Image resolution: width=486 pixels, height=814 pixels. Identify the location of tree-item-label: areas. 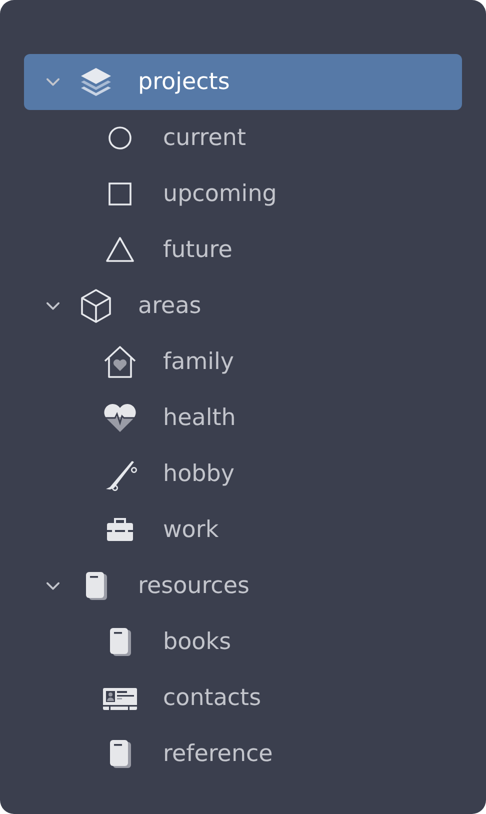
(170, 306).